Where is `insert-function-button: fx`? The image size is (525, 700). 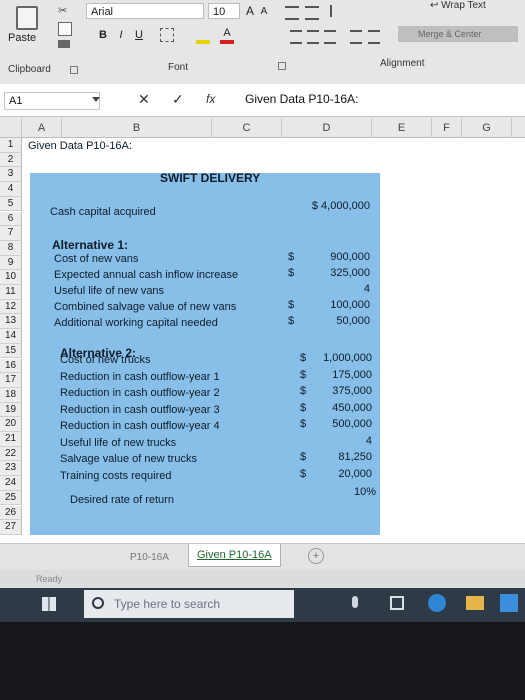 insert-function-button: fx is located at coordinates (210, 99).